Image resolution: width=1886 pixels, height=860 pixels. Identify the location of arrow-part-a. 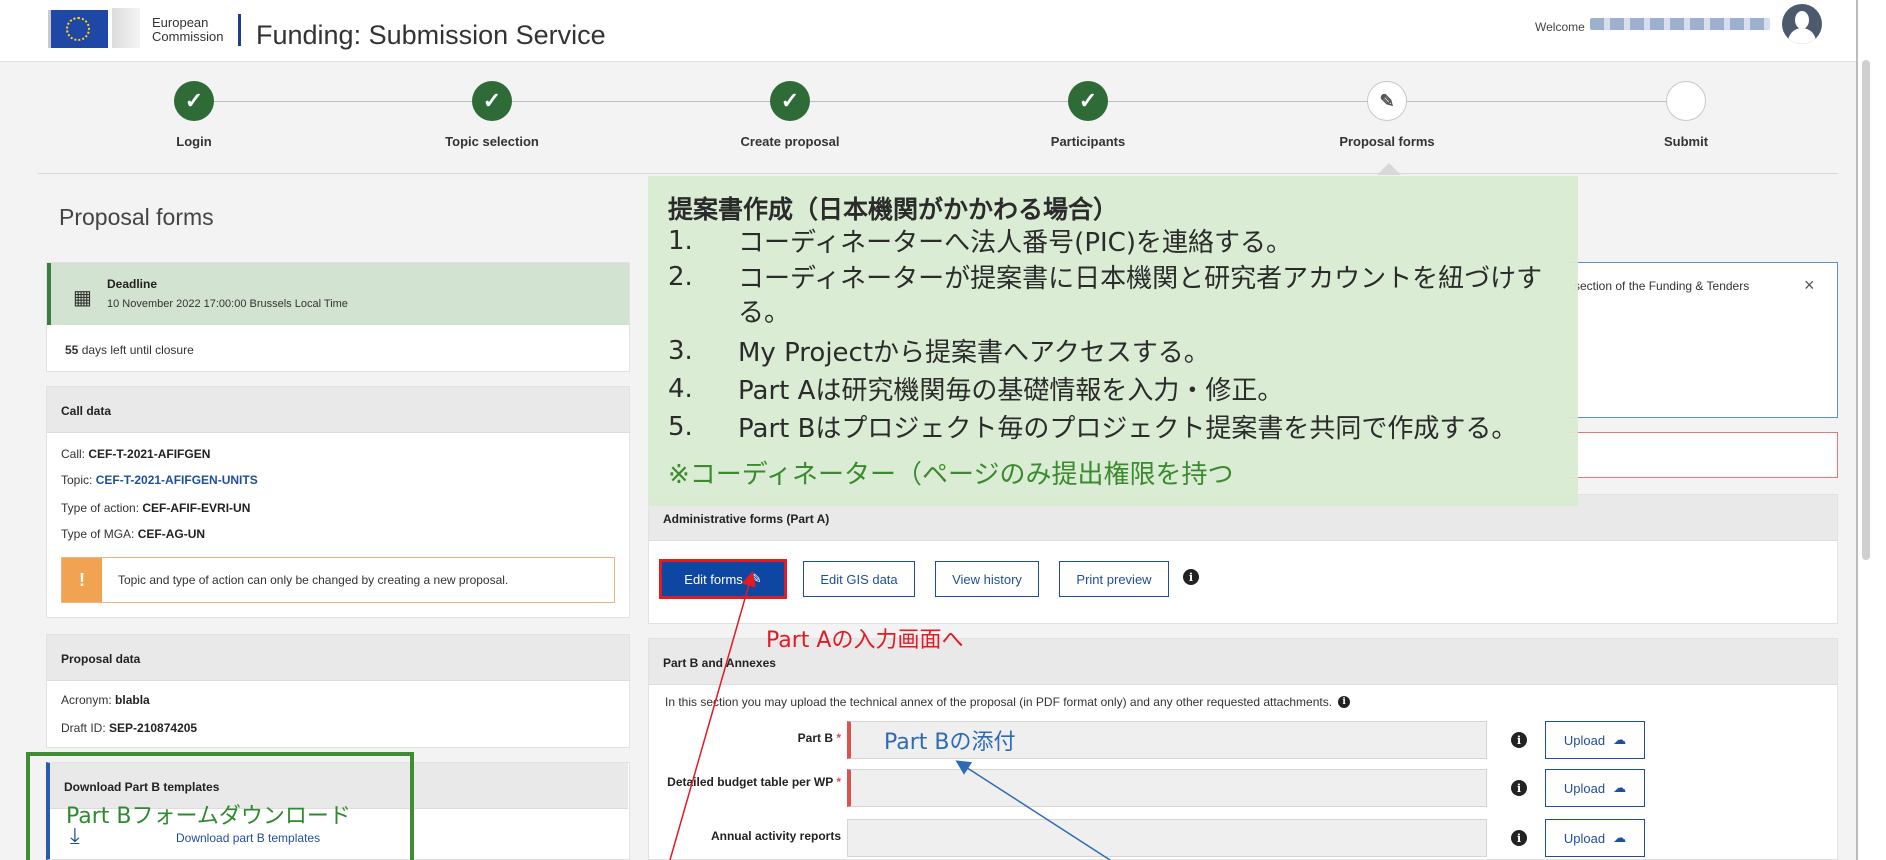
(712, 715).